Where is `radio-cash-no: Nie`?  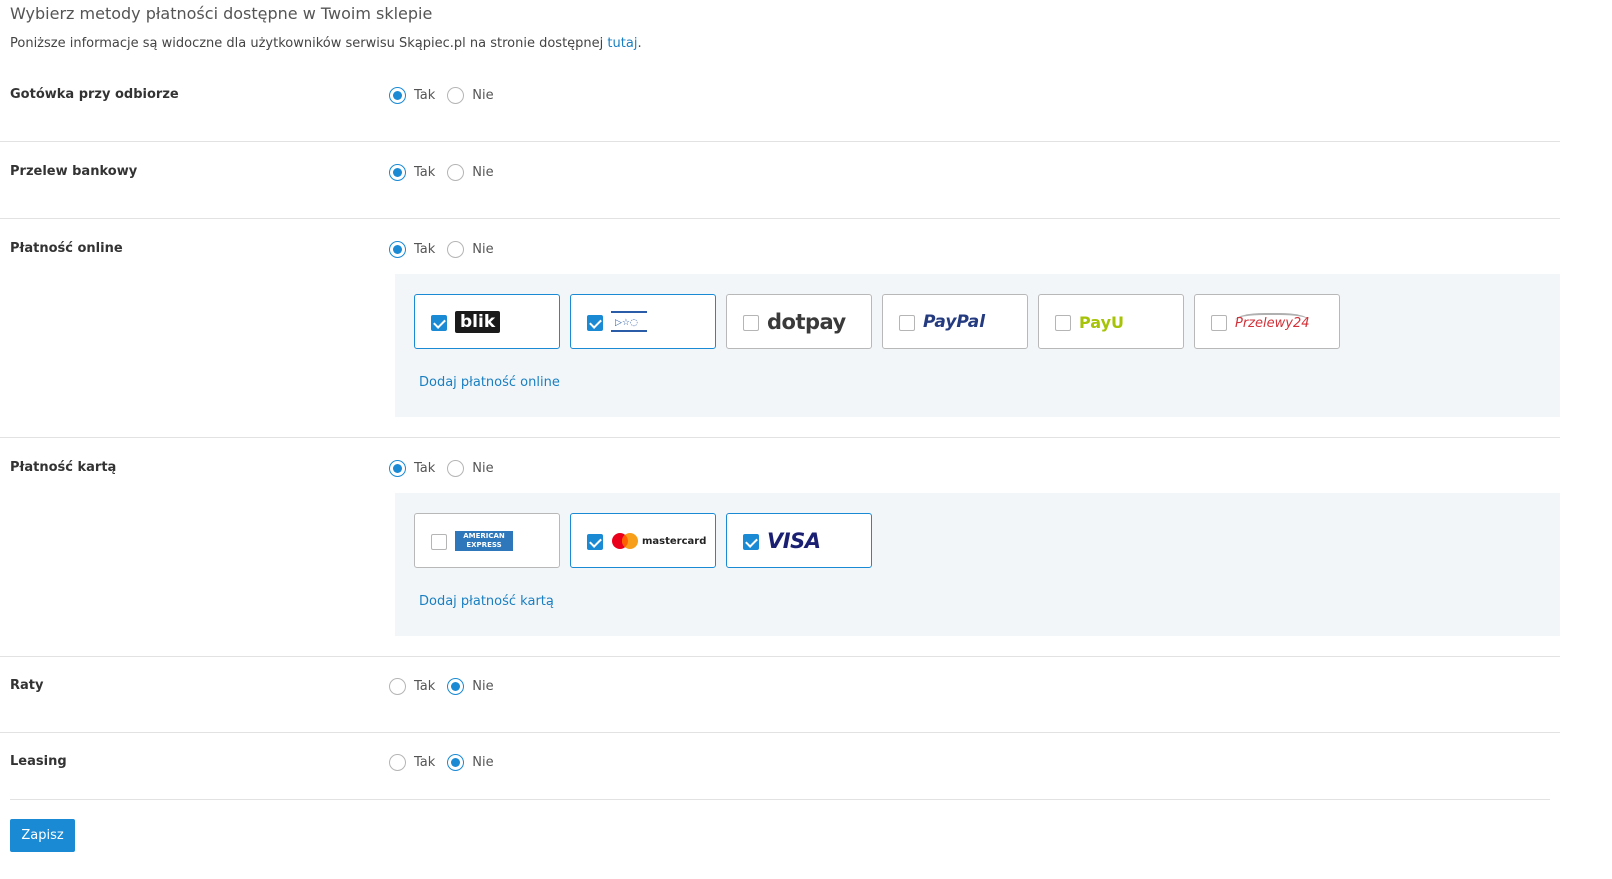
radio-cash-no: Nie is located at coordinates (470, 95).